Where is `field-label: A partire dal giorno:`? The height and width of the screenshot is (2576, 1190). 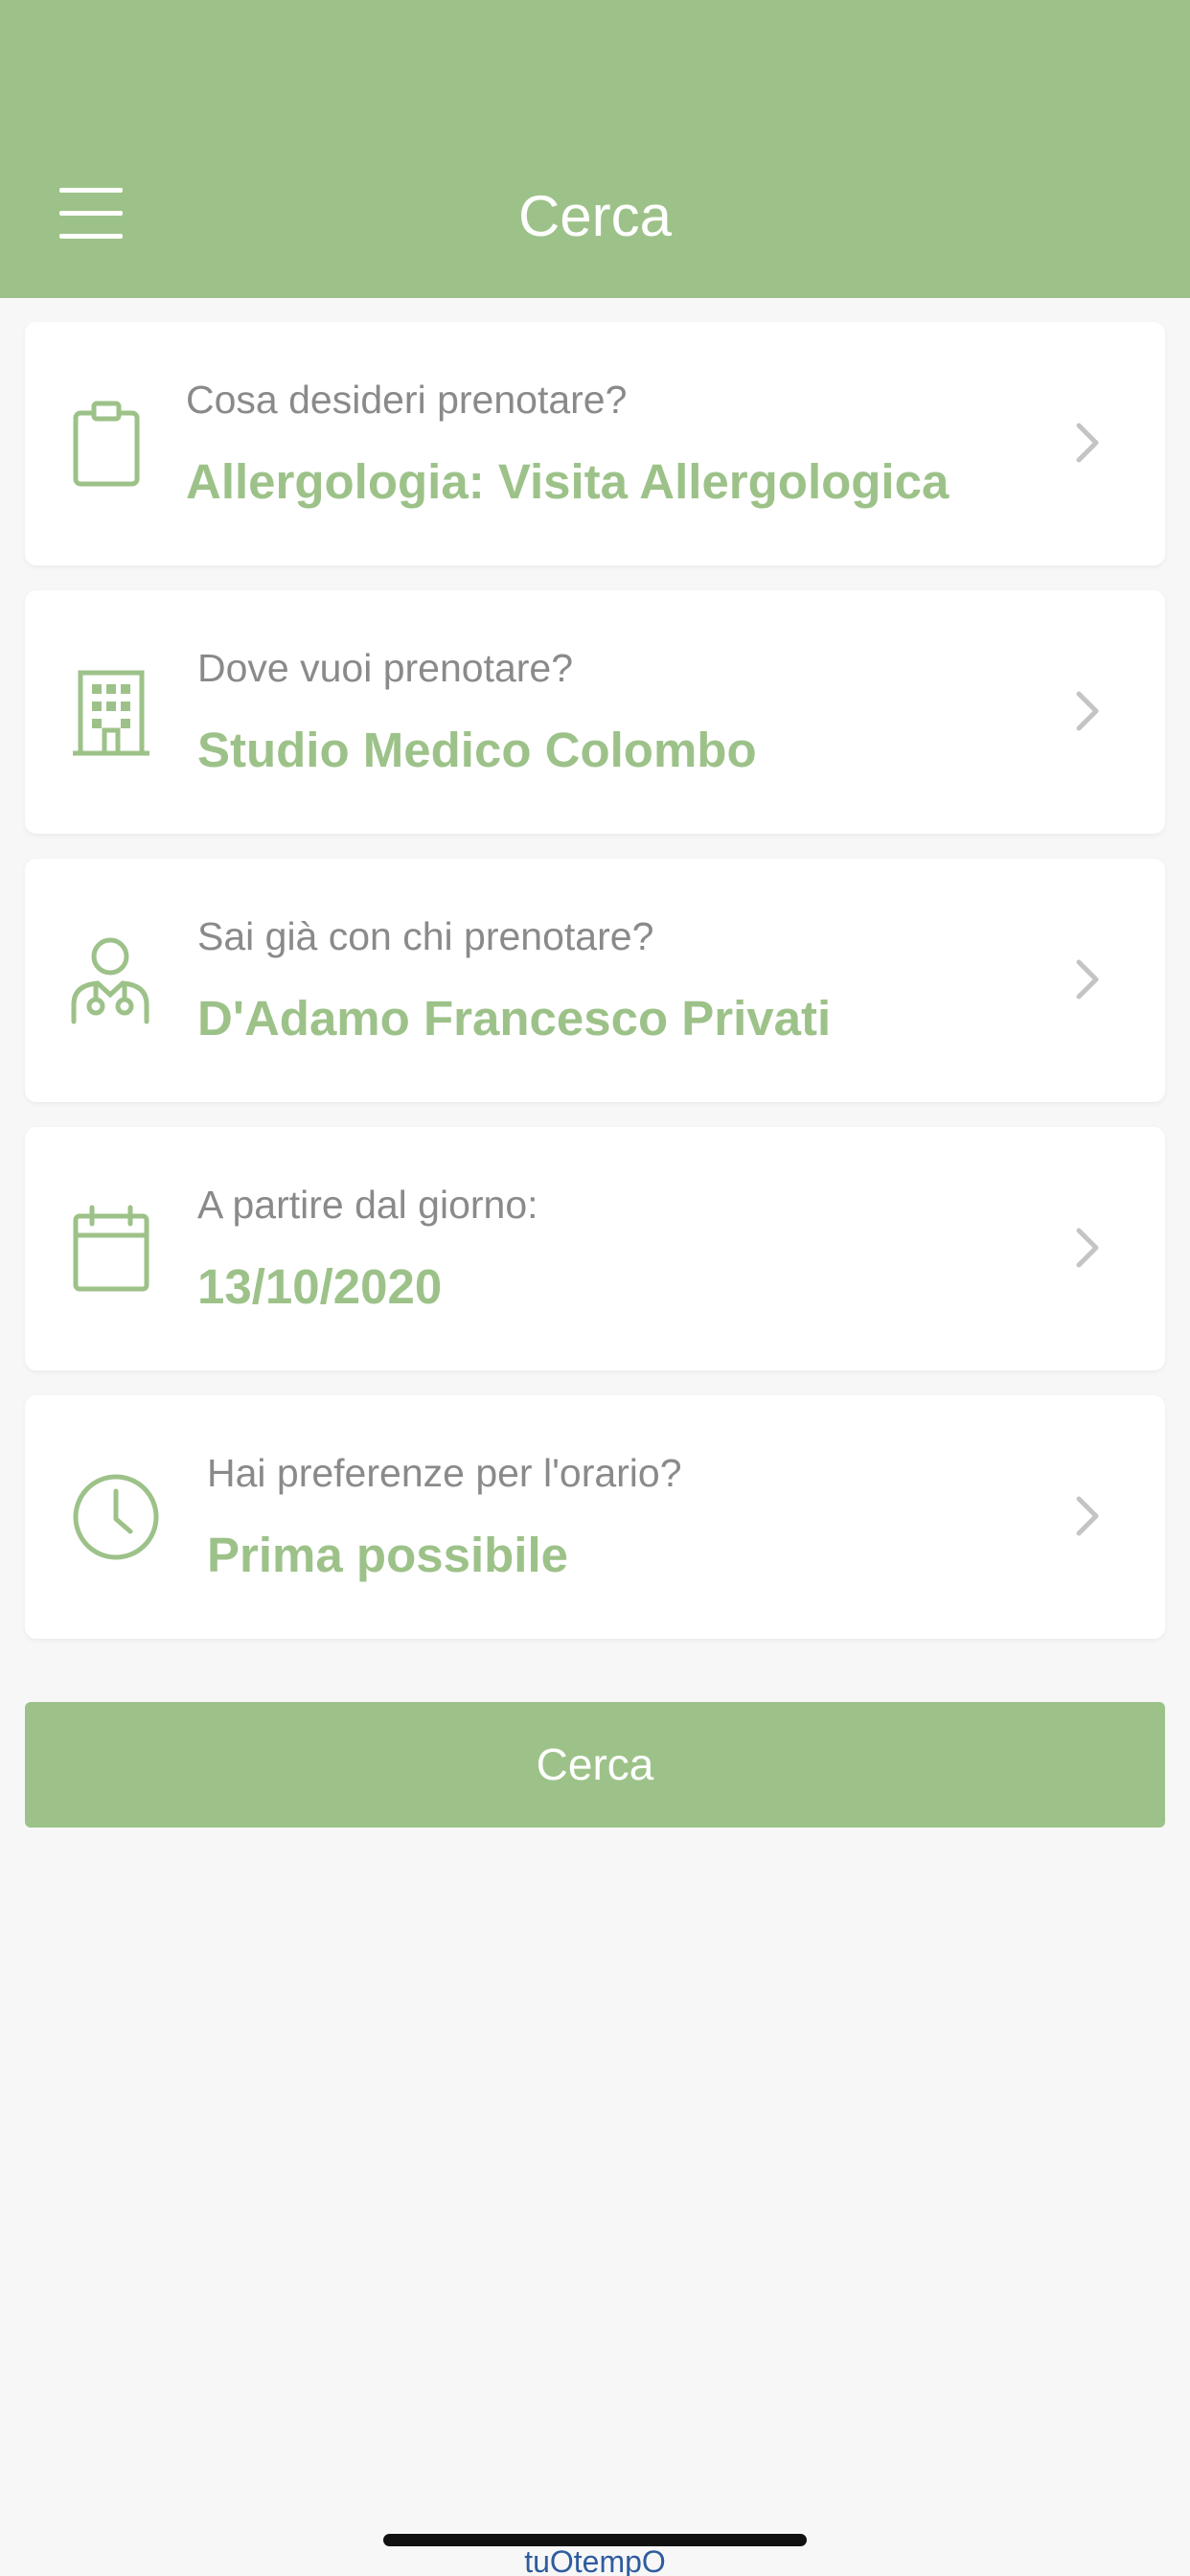
field-label: A partire dal giorno: is located at coordinates (367, 1205).